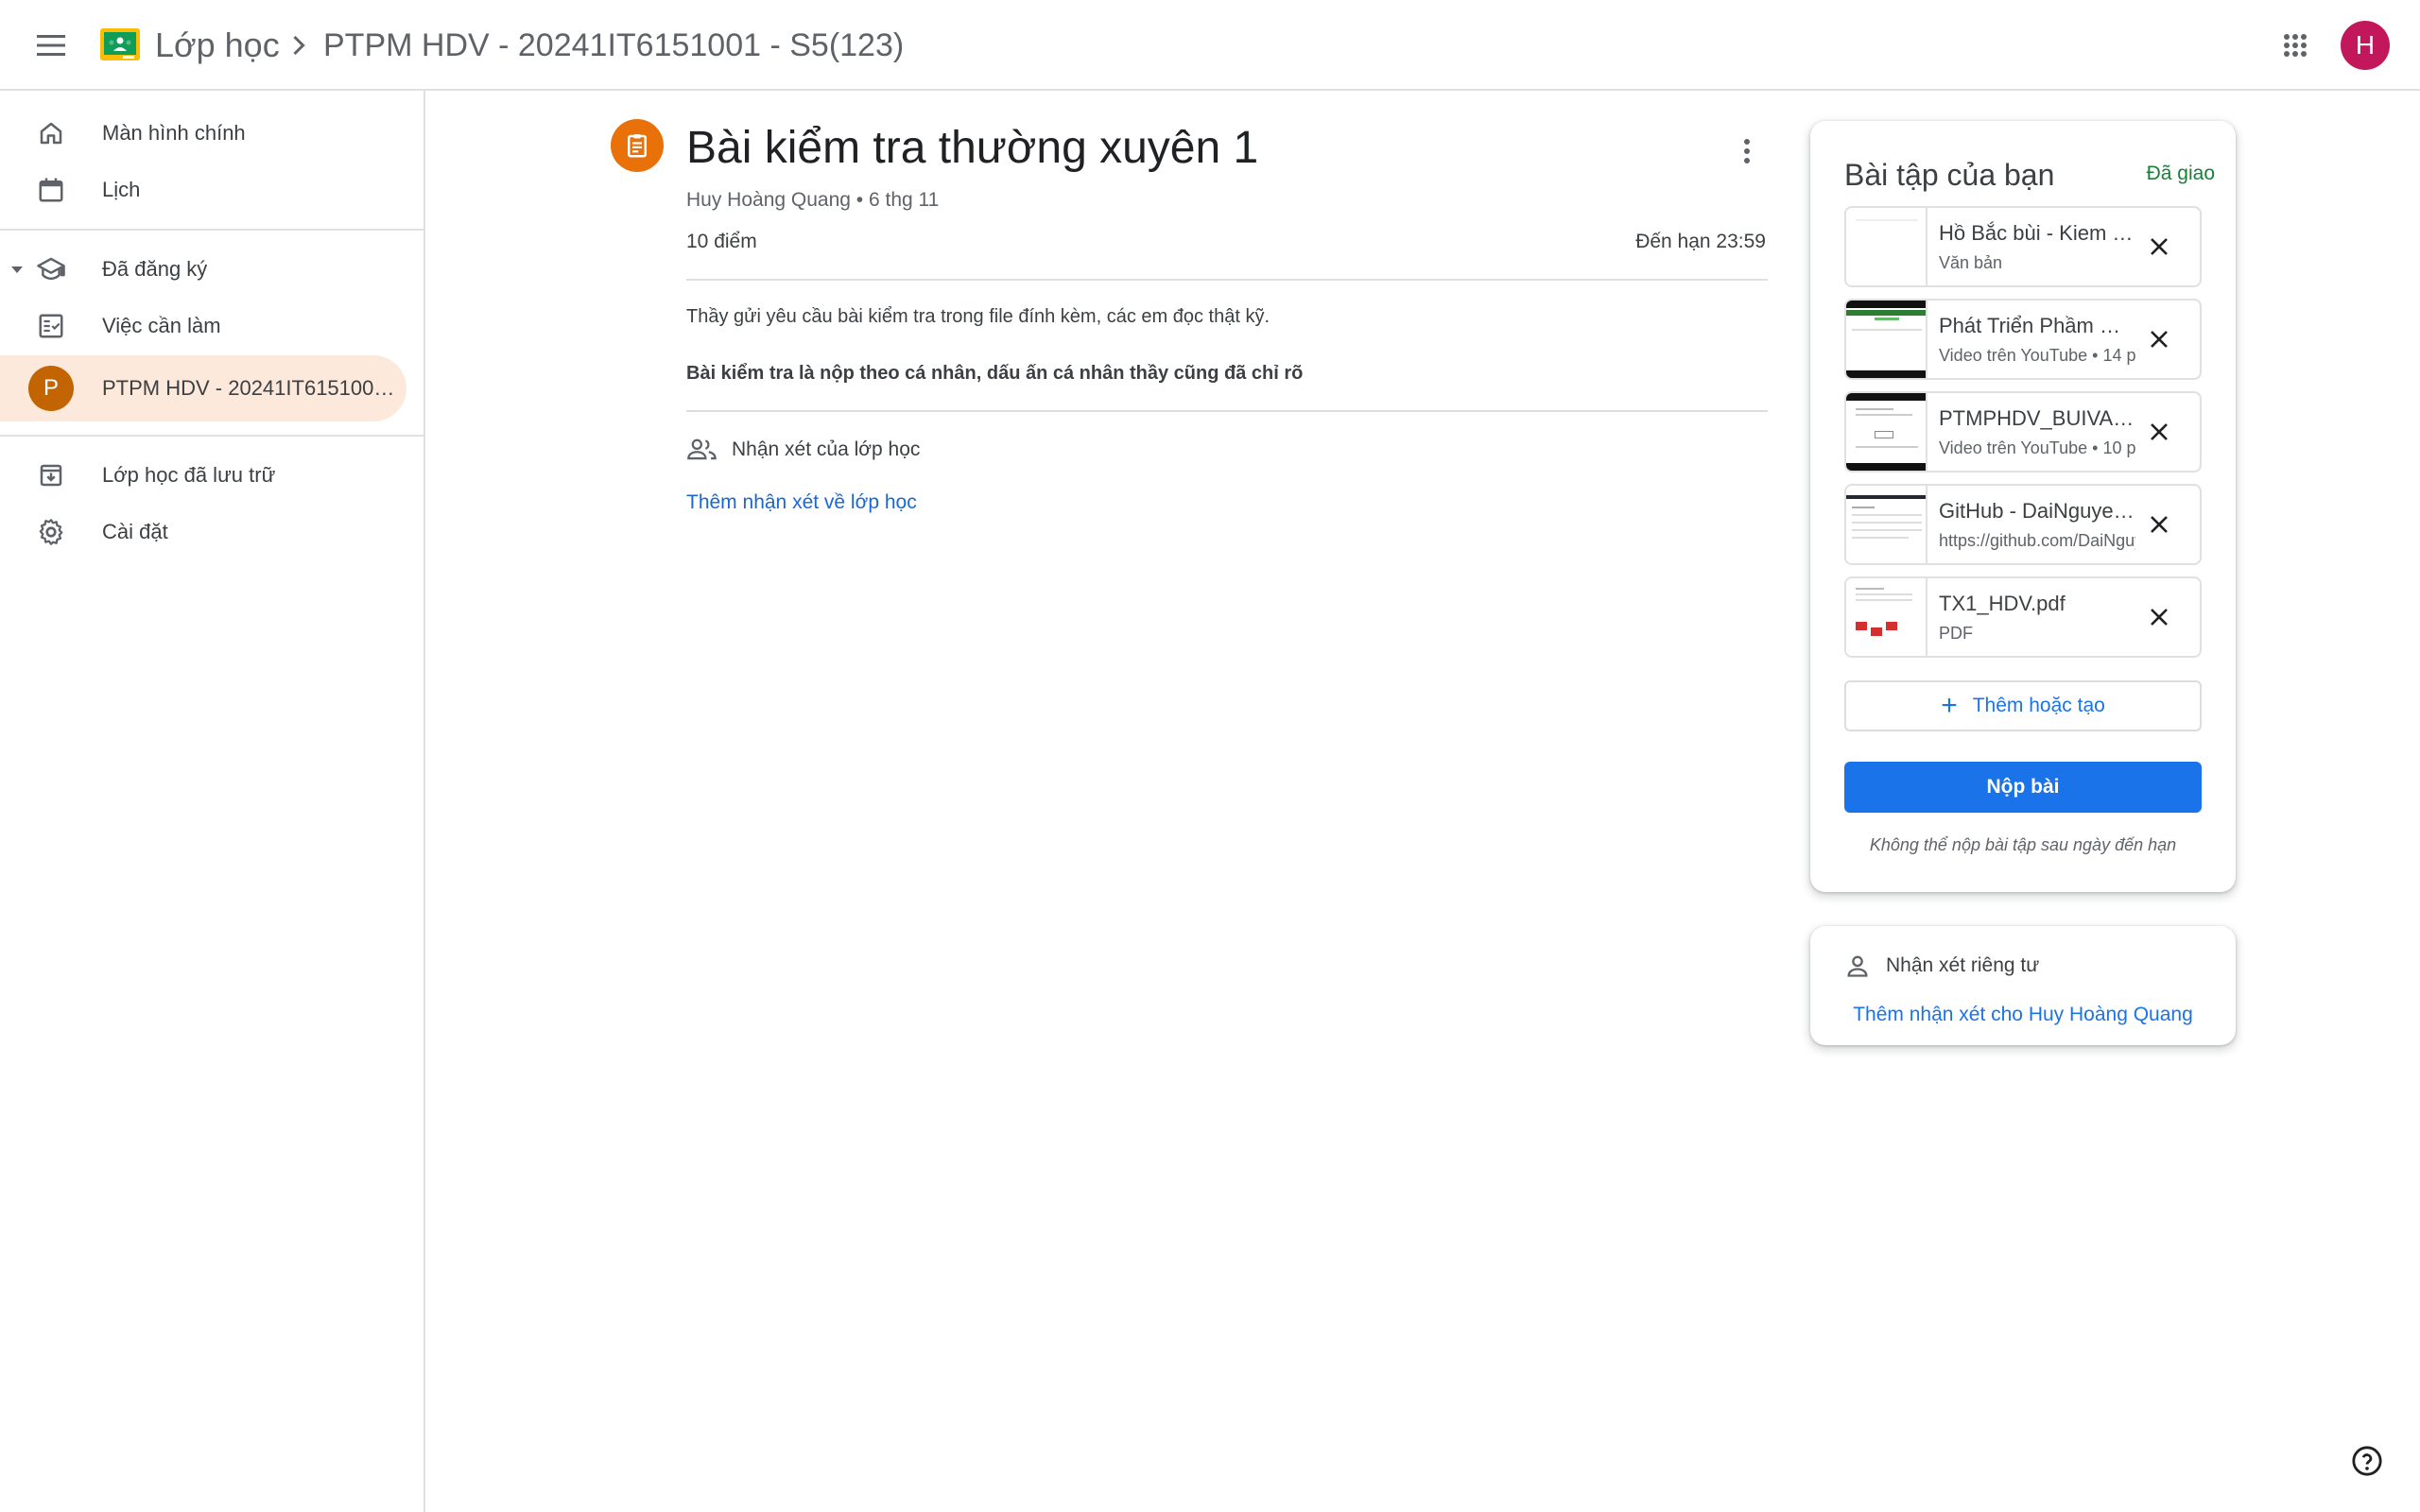  I want to click on attachment-title: Phát Triển Phầm mềm hướng dịch vụ, so click(2037, 325).